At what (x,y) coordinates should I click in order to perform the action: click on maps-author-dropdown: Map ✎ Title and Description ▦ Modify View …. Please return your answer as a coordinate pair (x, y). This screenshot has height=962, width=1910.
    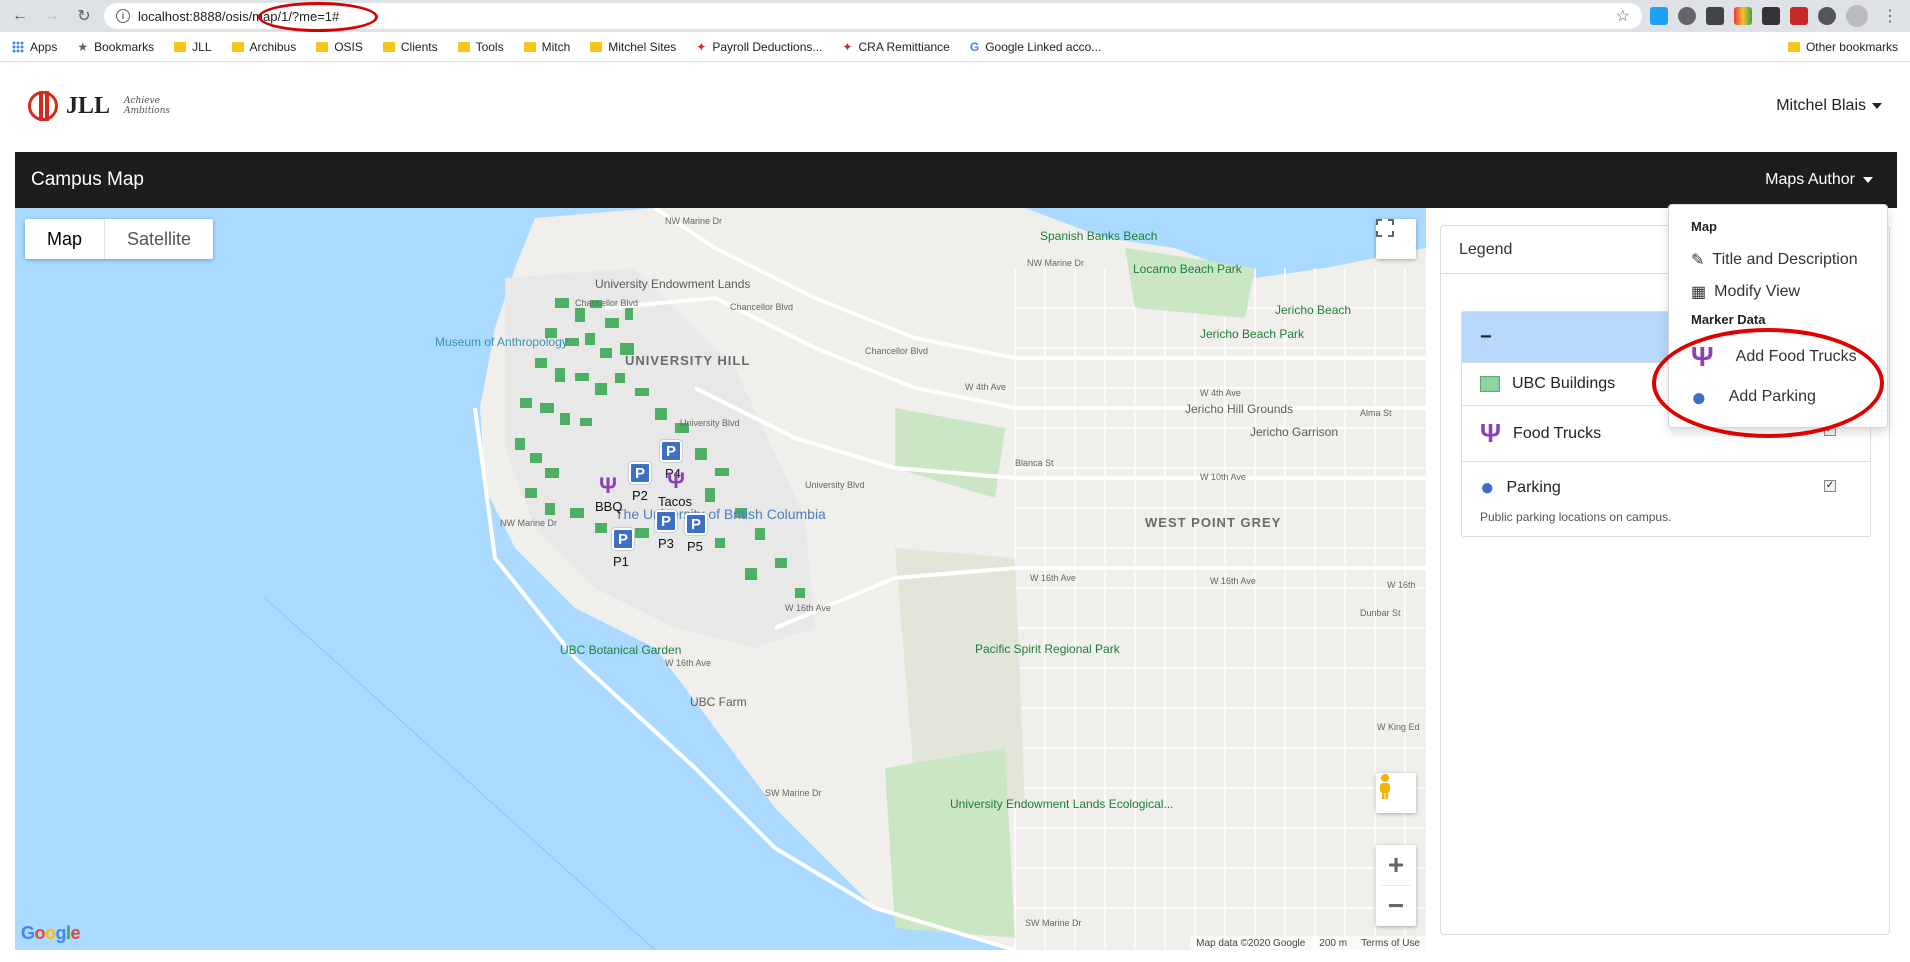
    Looking at the image, I should click on (1778, 316).